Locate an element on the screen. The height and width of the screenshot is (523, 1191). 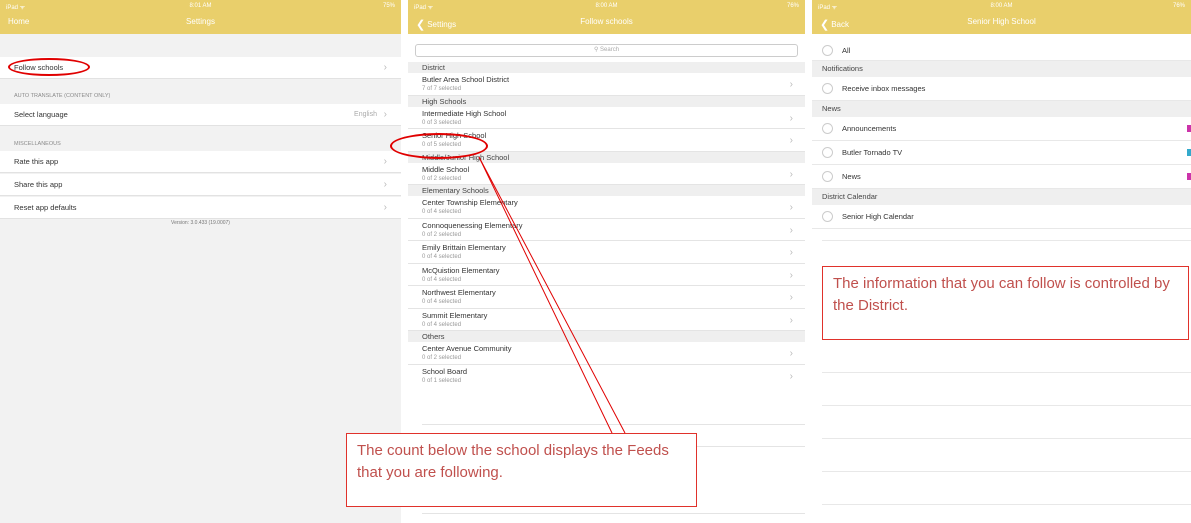
section-header-high-schools: High Schools is located at coordinates (606, 101).